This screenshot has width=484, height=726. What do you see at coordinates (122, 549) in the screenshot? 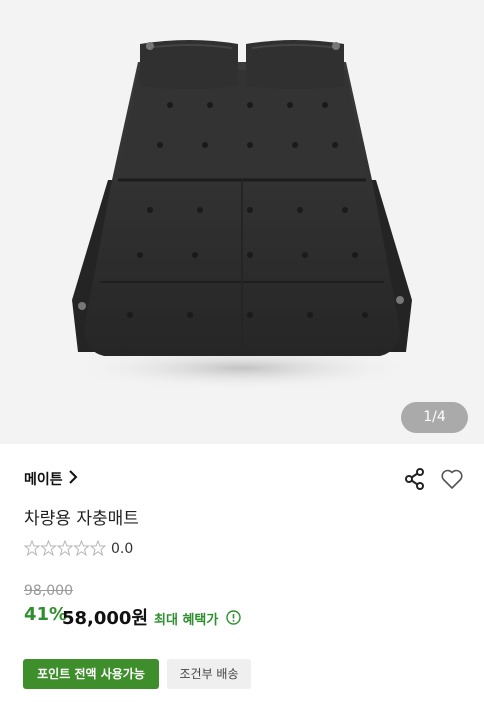
I see `rating-value: 0.0` at bounding box center [122, 549].